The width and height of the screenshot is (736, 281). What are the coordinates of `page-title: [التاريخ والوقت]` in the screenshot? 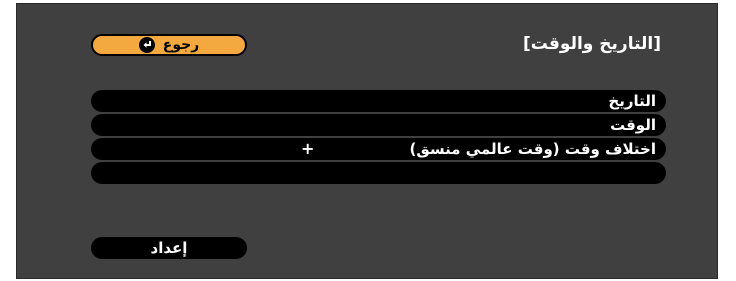 It's located at (592, 44).